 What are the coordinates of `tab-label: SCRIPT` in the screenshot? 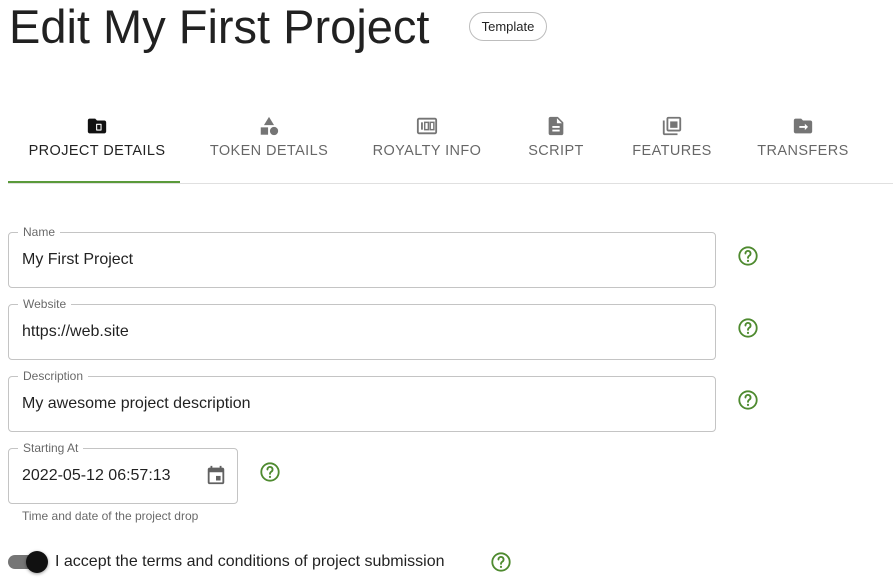 It's located at (556, 151).